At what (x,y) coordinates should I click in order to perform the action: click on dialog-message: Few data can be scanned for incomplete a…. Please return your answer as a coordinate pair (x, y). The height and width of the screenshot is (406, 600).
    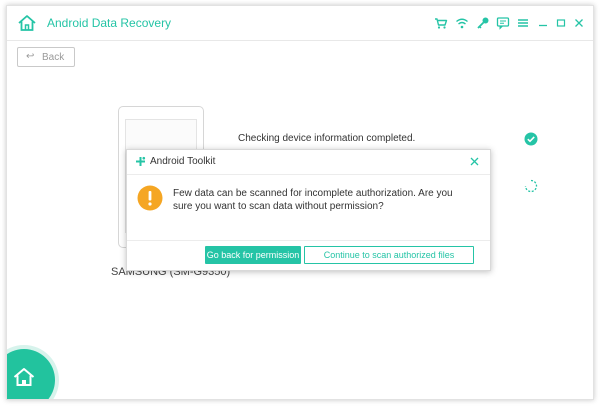
    Looking at the image, I should click on (313, 200).